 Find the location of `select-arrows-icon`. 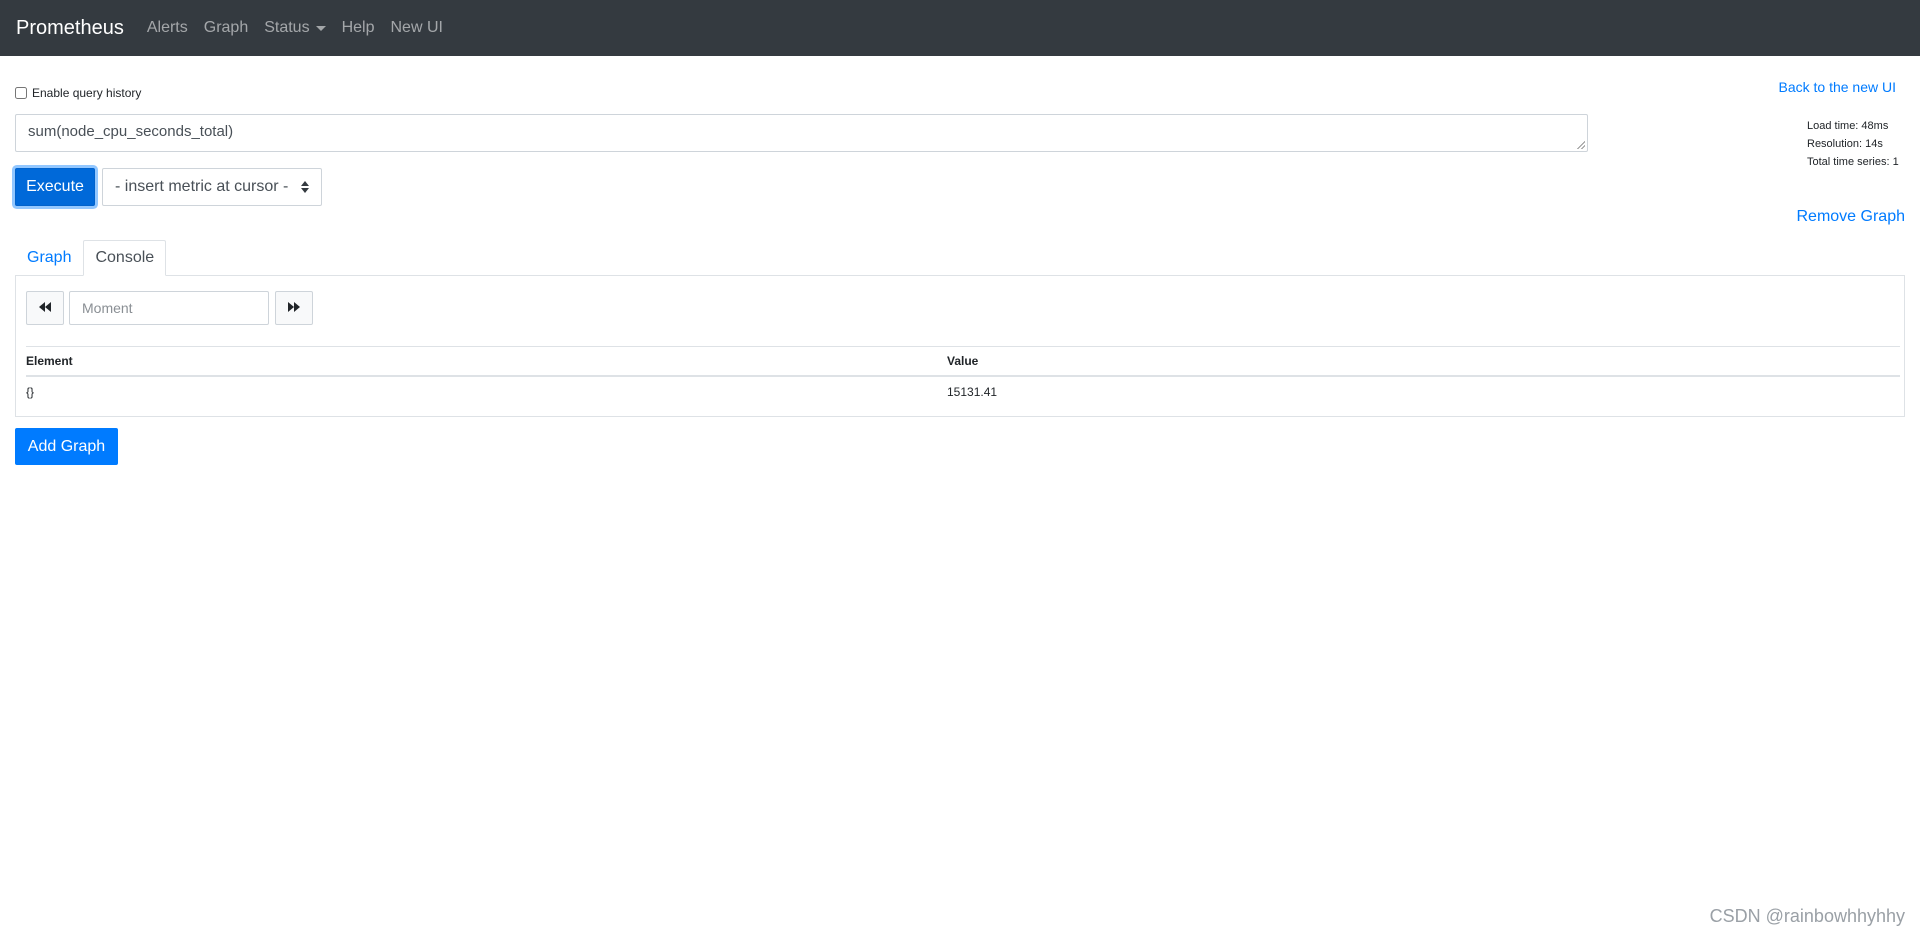

select-arrows-icon is located at coordinates (305, 187).